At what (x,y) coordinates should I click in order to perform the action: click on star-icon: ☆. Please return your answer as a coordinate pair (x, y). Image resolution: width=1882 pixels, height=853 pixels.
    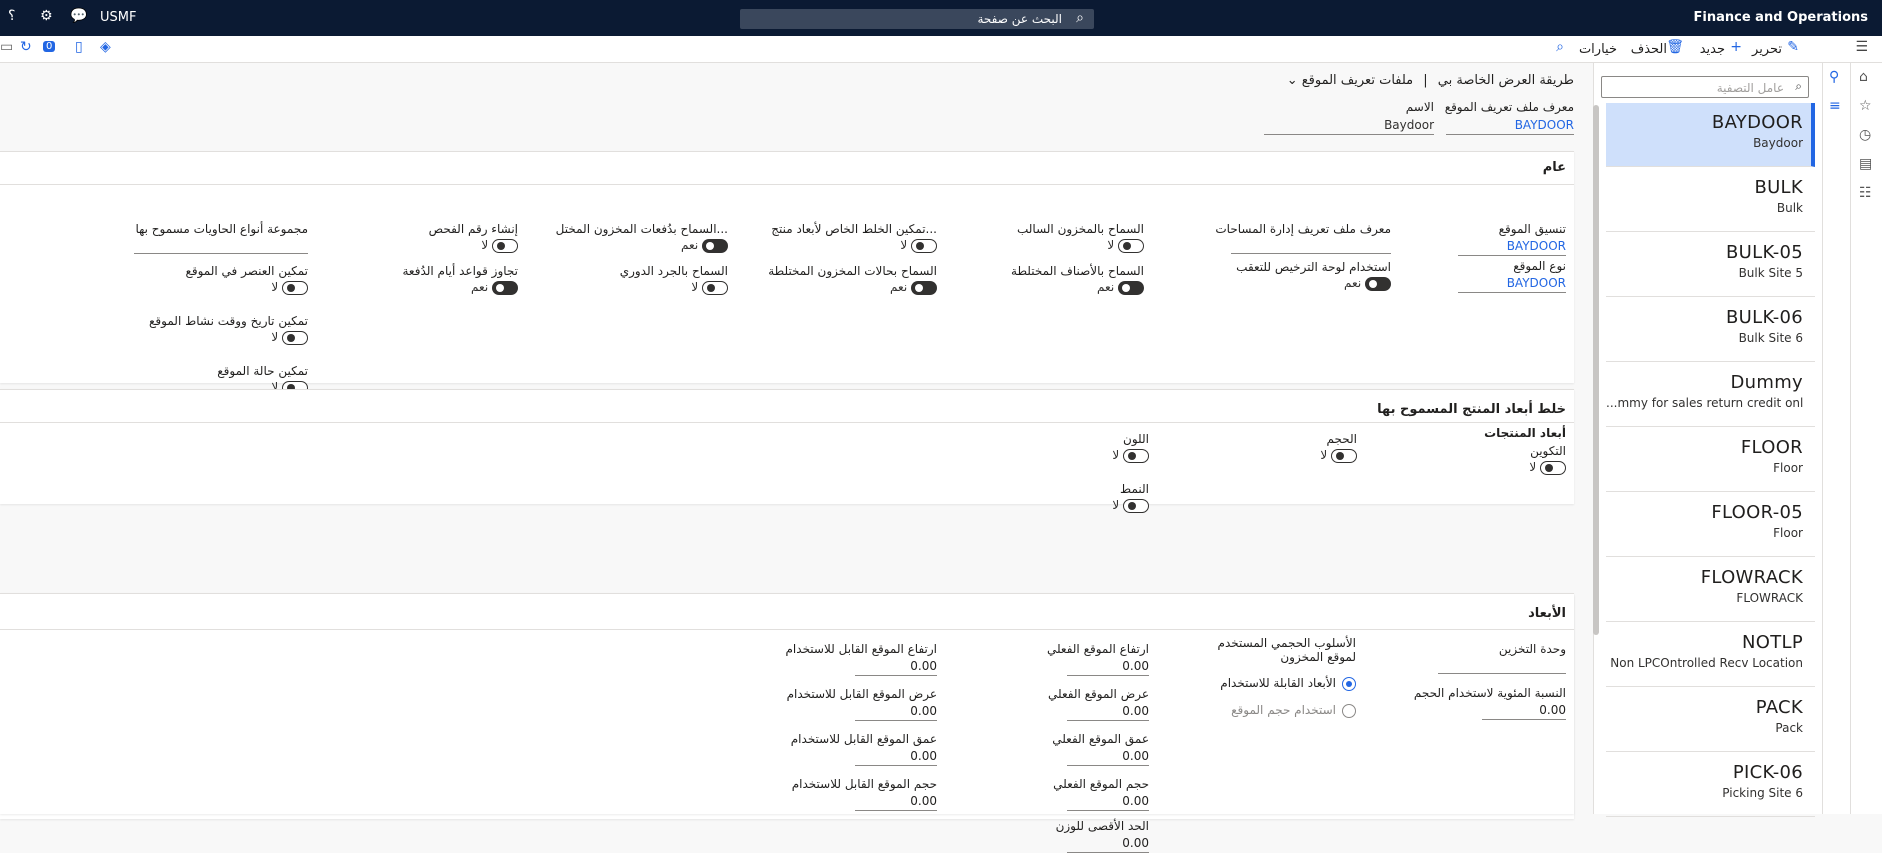
    Looking at the image, I should click on (1865, 106).